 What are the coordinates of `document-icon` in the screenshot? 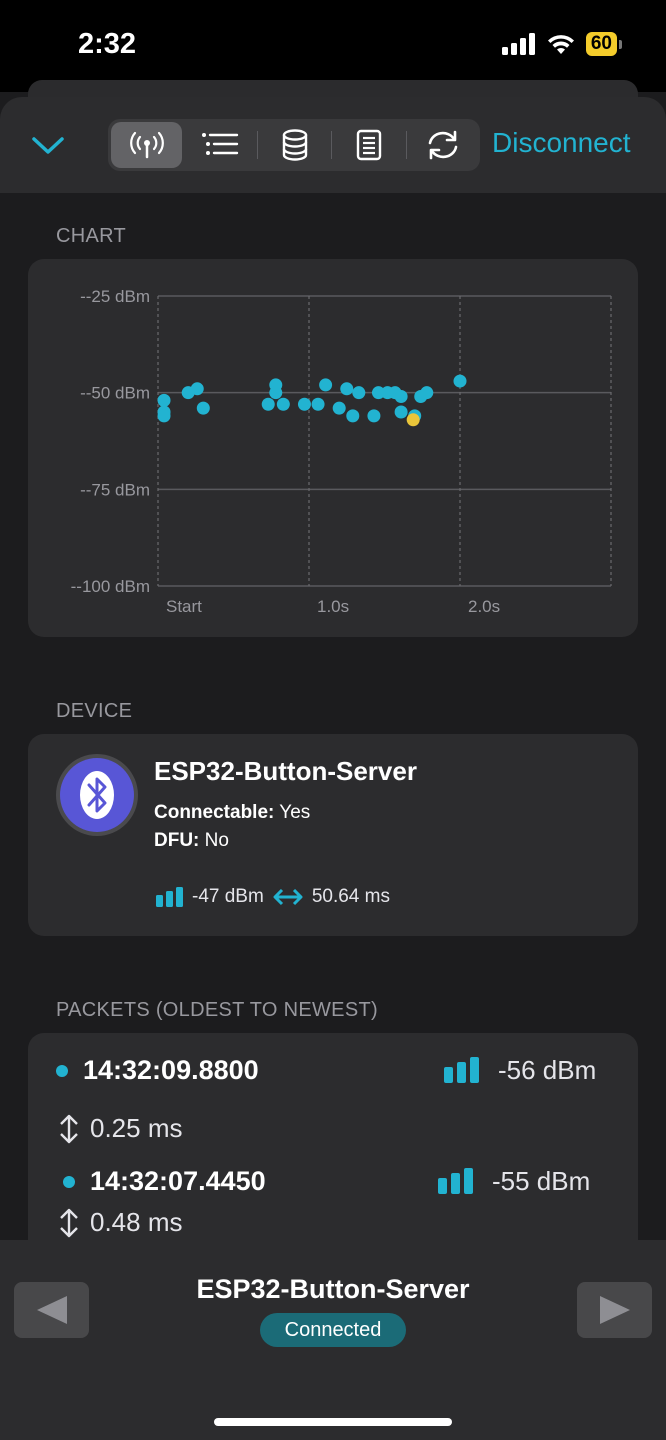 It's located at (369, 145).